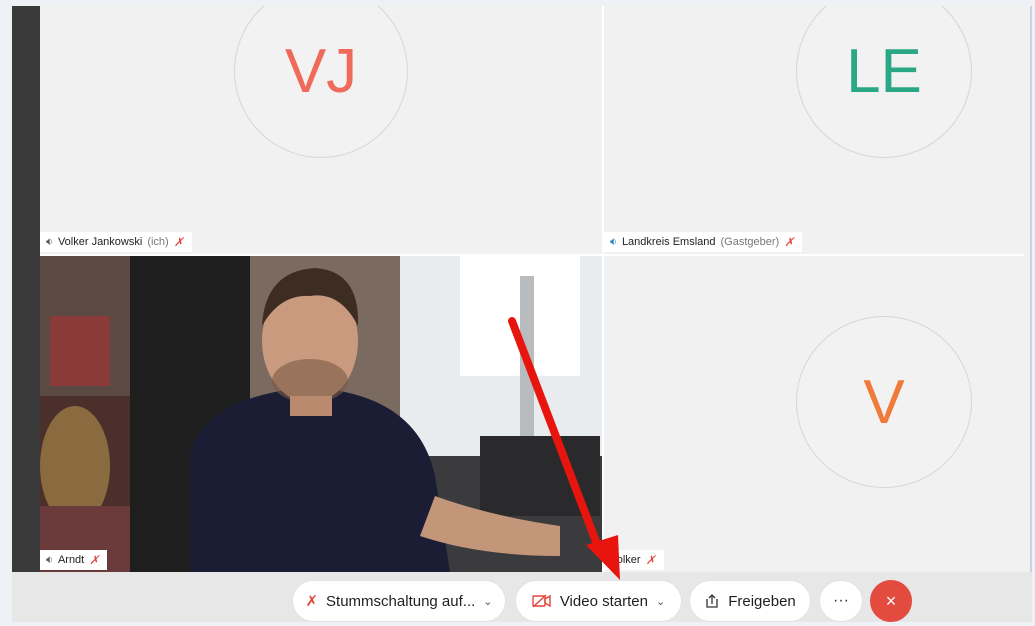 This screenshot has height=626, width=1035. I want to click on participant-avatar: LE, so click(884, 82).